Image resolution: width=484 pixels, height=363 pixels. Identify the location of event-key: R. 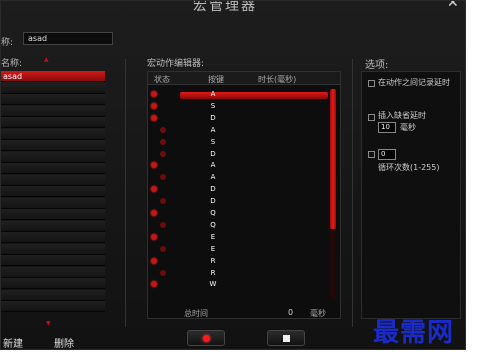
(213, 272).